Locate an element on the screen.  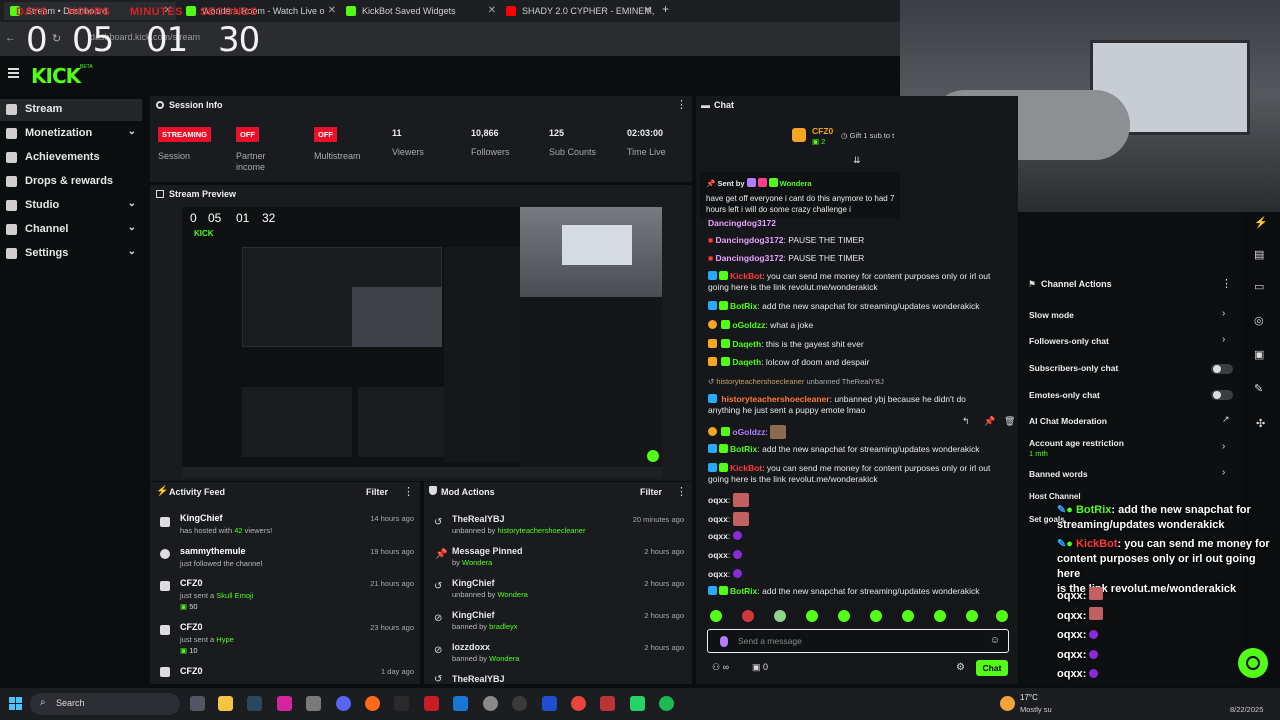
banned-words-item: Banned words is located at coordinates (1058, 474).